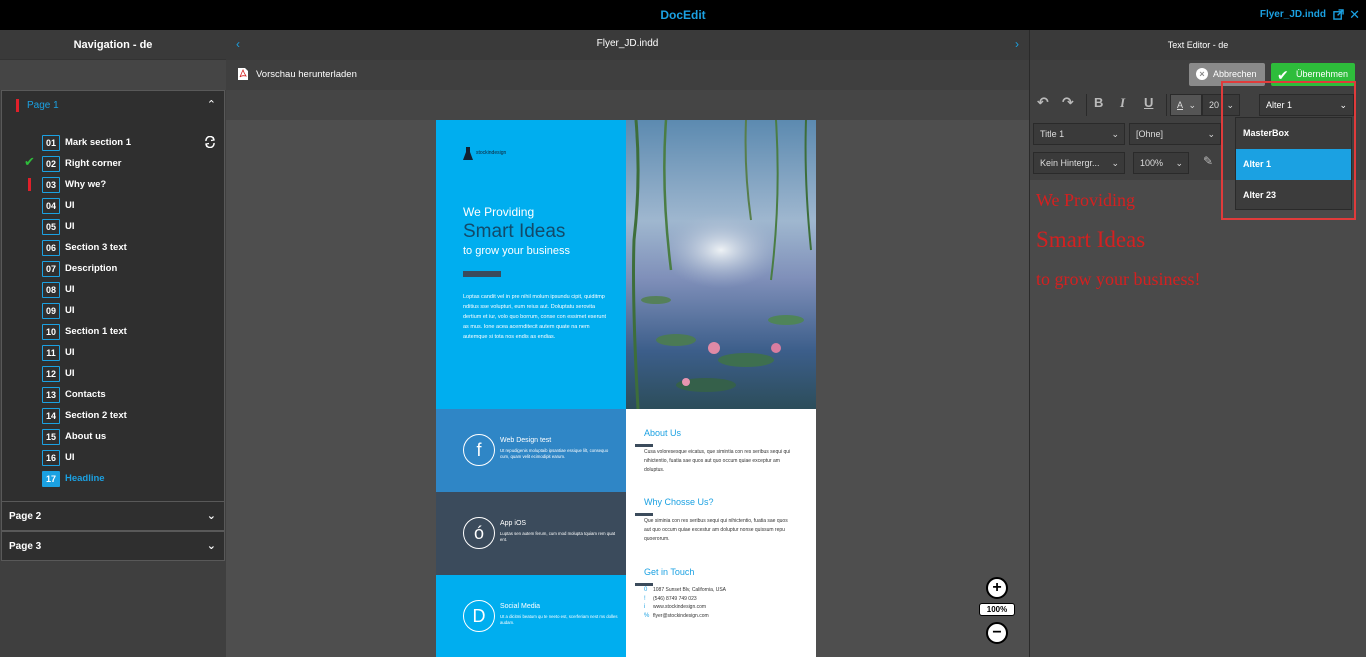 This screenshot has width=1366, height=657. I want to click on app-title: DocEdit, so click(683, 15).